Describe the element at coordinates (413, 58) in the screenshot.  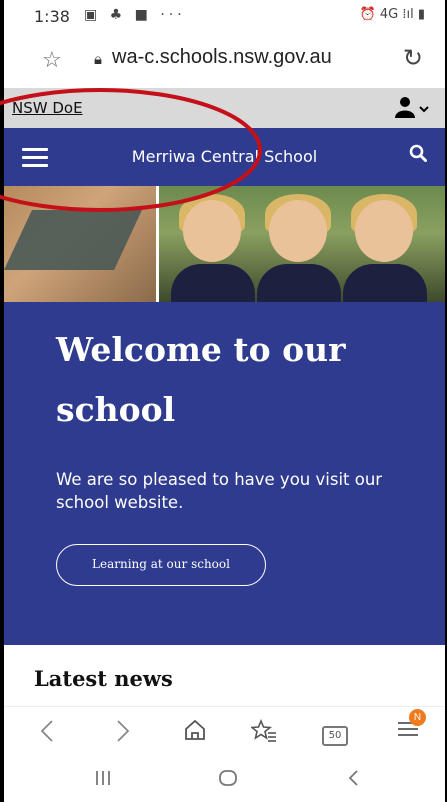
I see `reload-icon: ↻` at that location.